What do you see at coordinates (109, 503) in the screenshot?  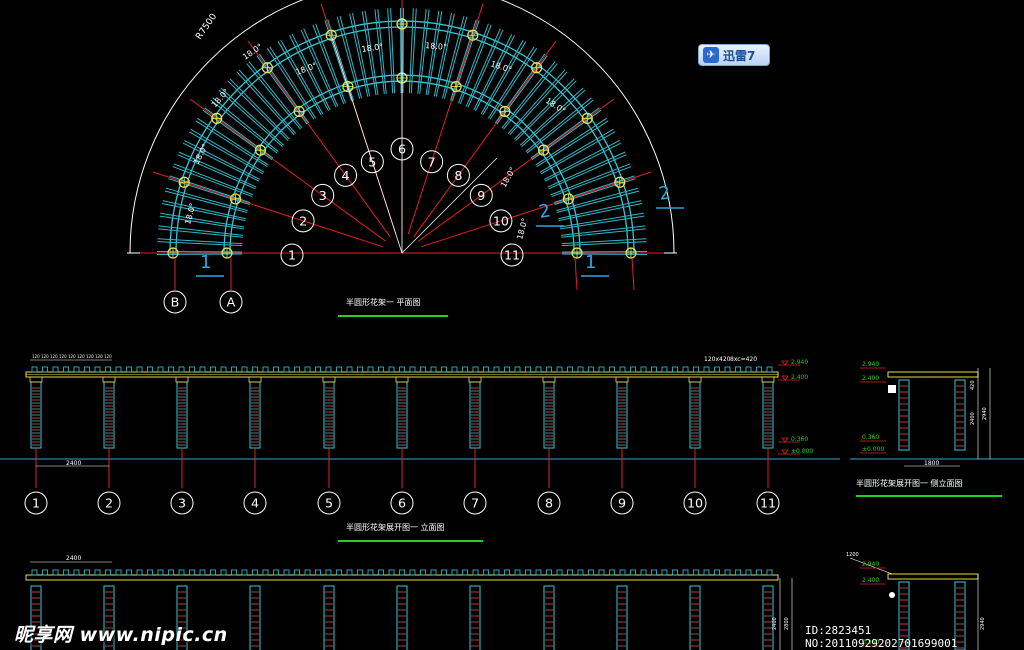 I see `front-axis-2-text: 2` at bounding box center [109, 503].